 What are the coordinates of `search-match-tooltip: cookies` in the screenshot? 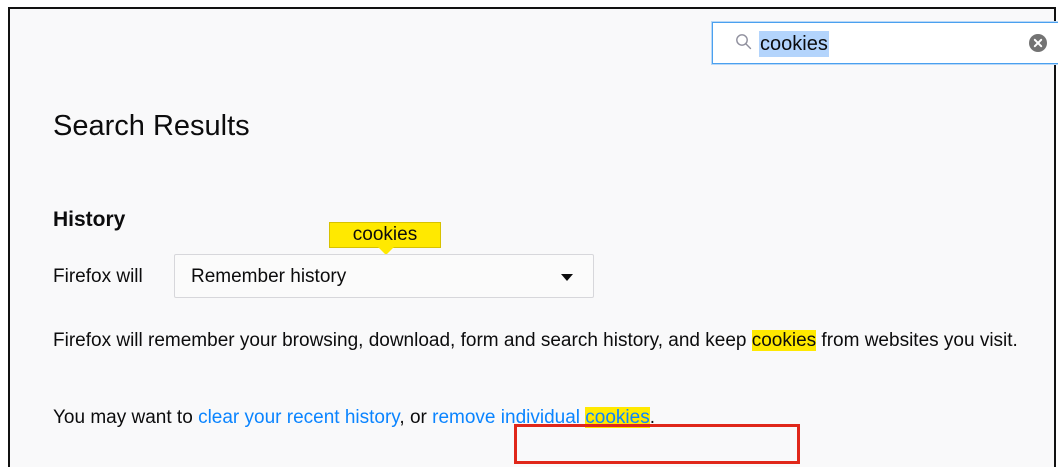 It's located at (385, 238).